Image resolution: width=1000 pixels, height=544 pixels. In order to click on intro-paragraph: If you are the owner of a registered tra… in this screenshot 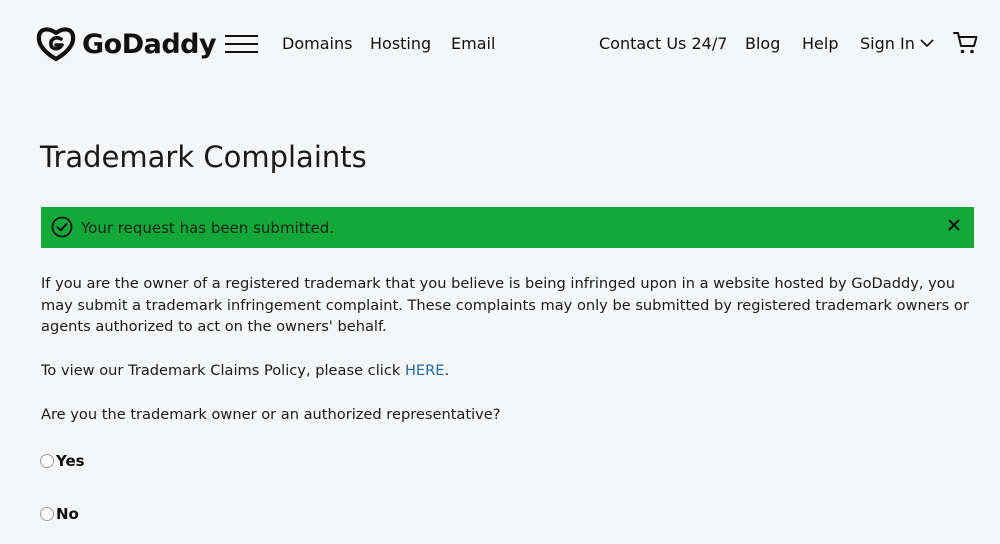, I will do `click(505, 305)`.